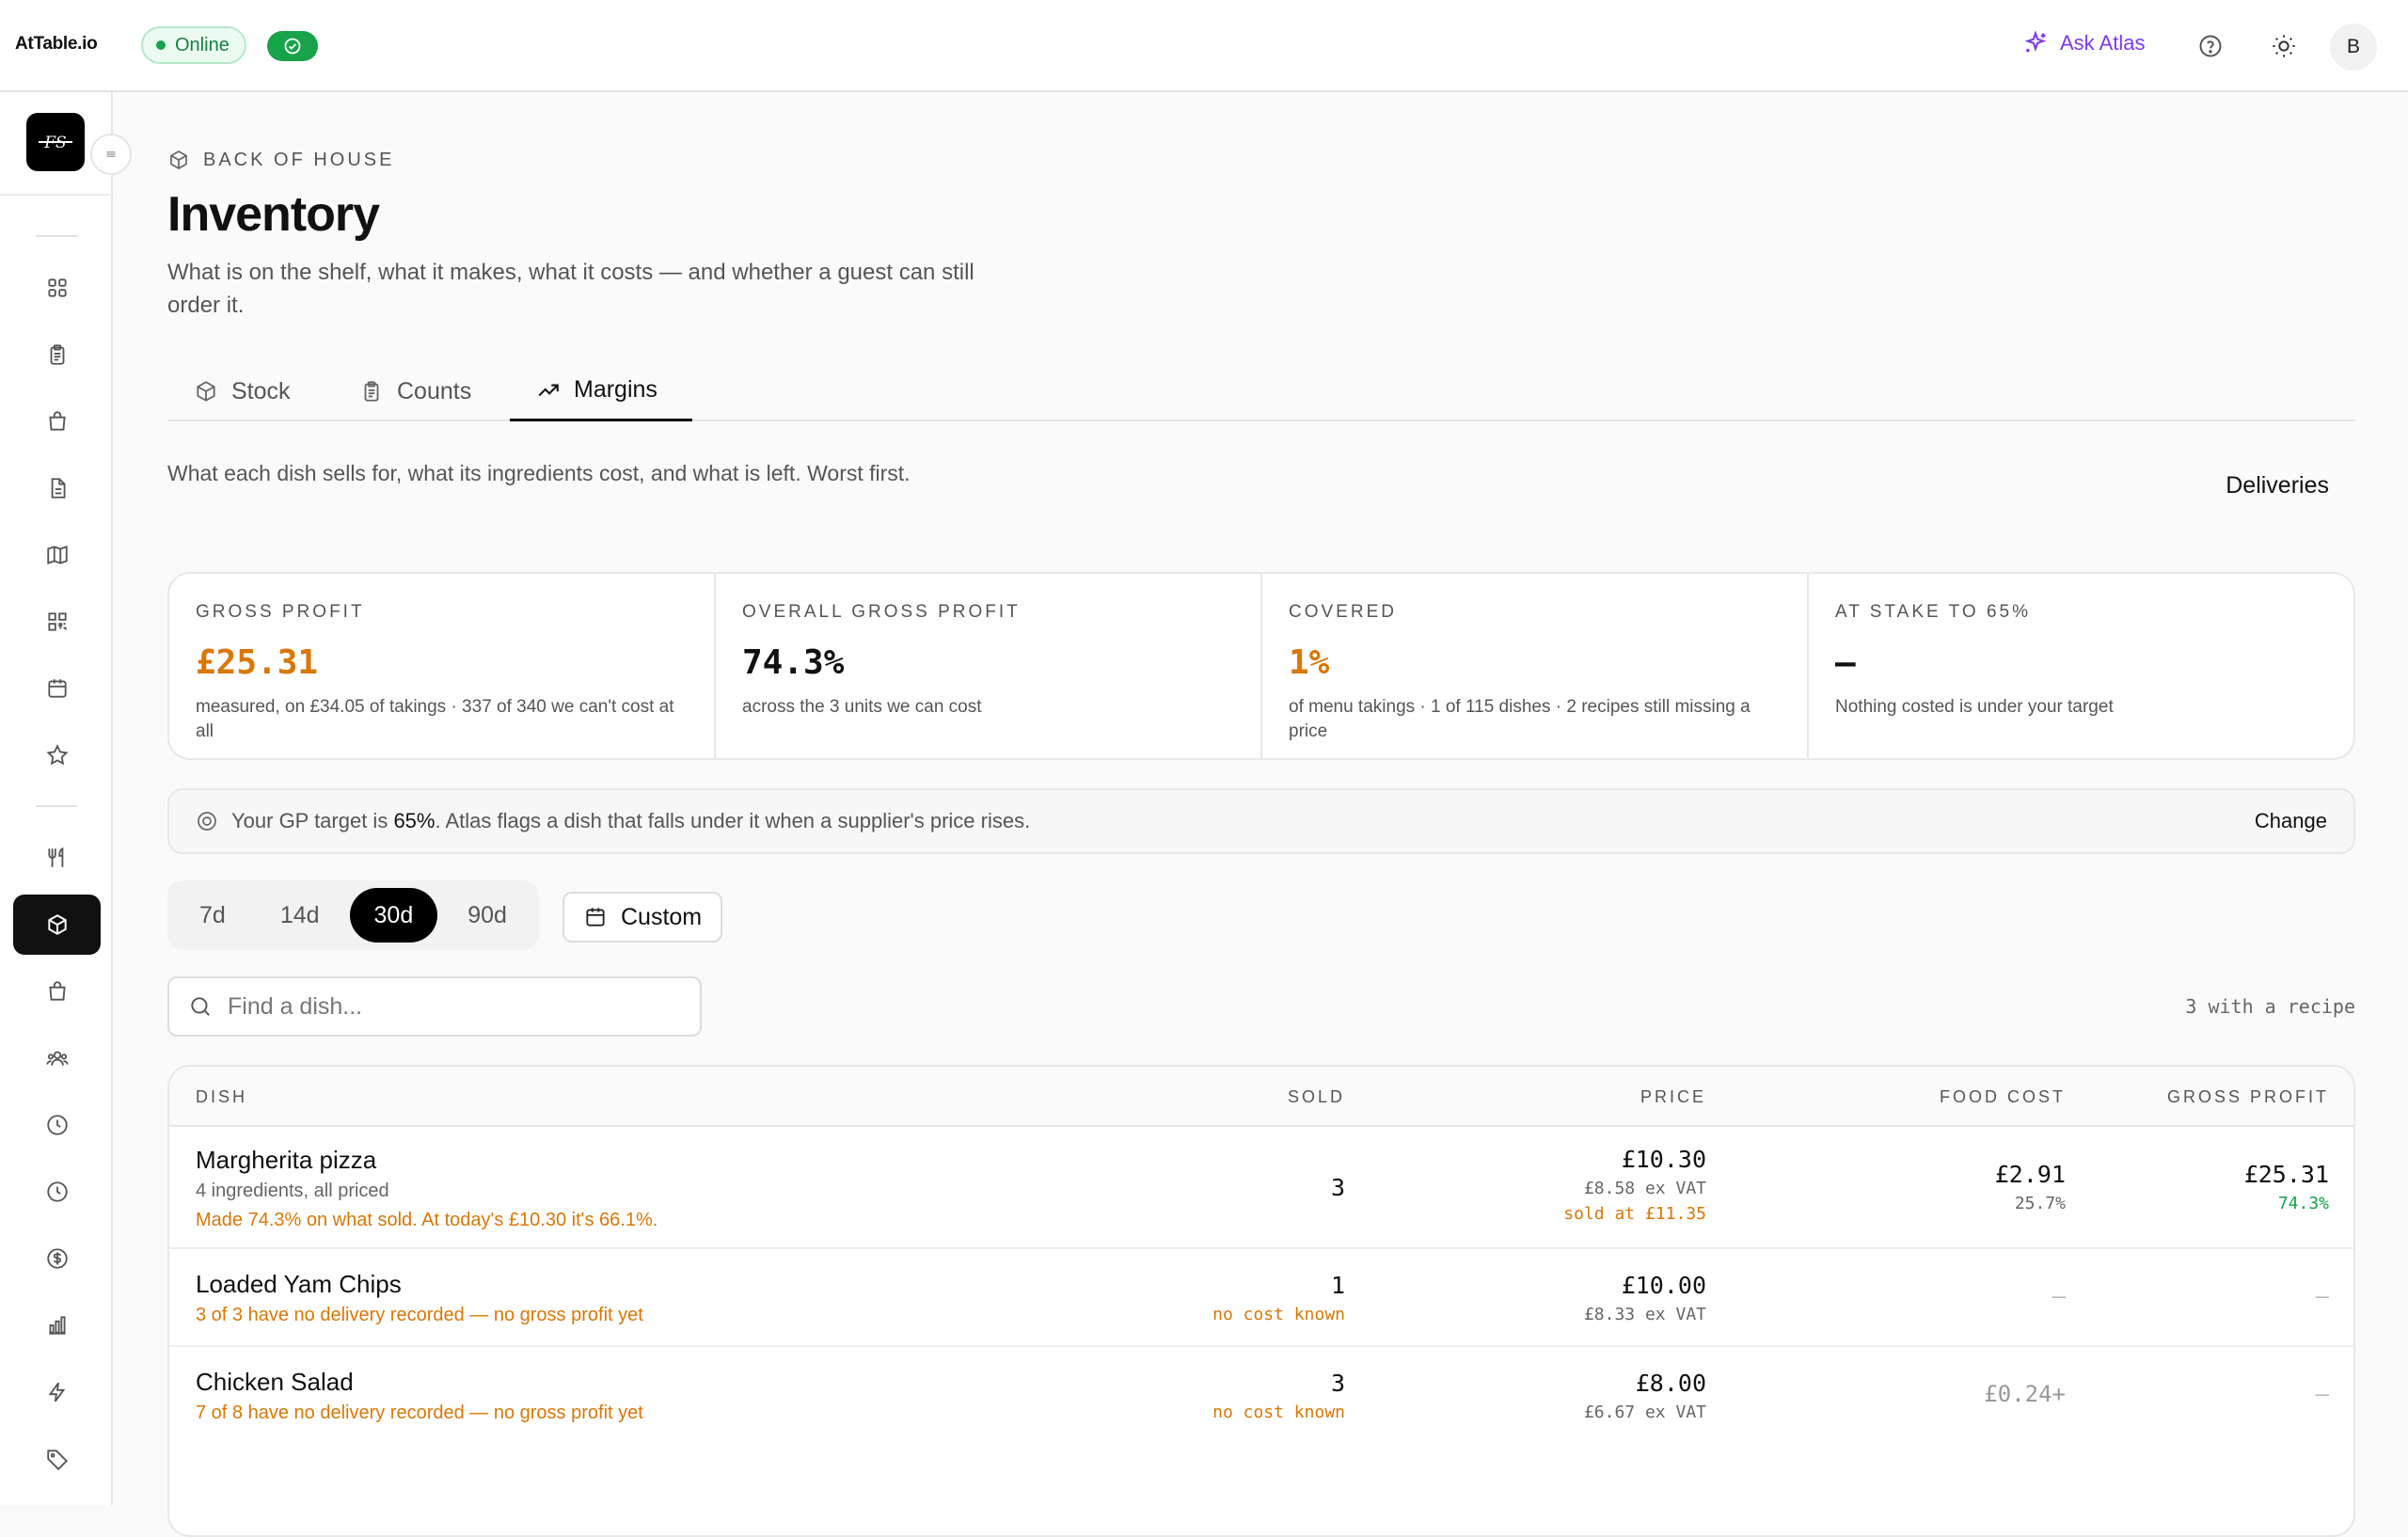  Describe the element at coordinates (2287, 1187) in the screenshot. I see `gross-profit-cell: £25.31 74.3%` at that location.